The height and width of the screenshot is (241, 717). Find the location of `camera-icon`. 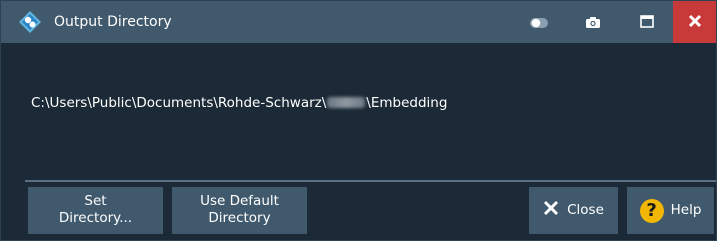

camera-icon is located at coordinates (593, 22).